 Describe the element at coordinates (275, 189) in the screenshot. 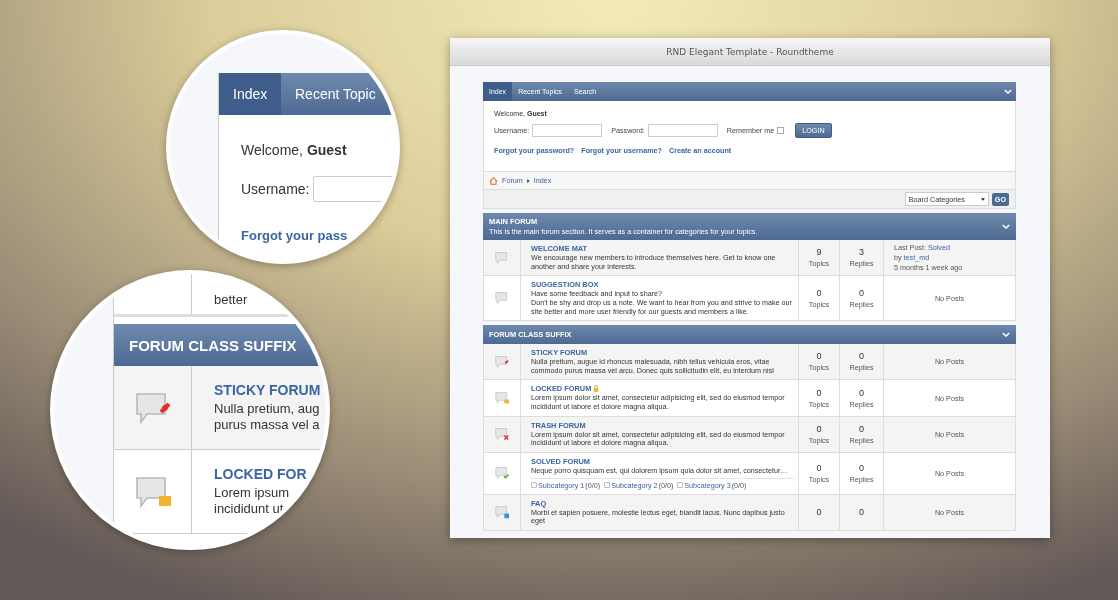

I see `field-label: Username:` at that location.